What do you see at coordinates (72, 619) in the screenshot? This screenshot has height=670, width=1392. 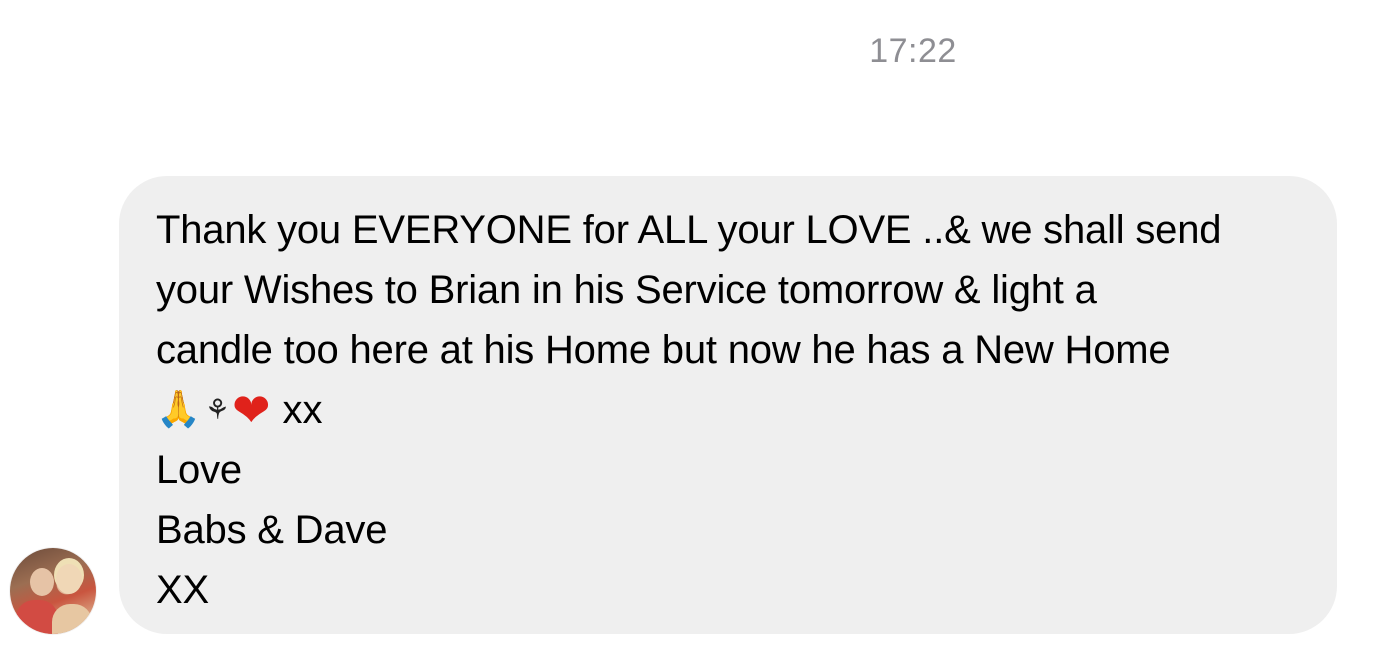 I see `avatar-shirt-right` at bounding box center [72, 619].